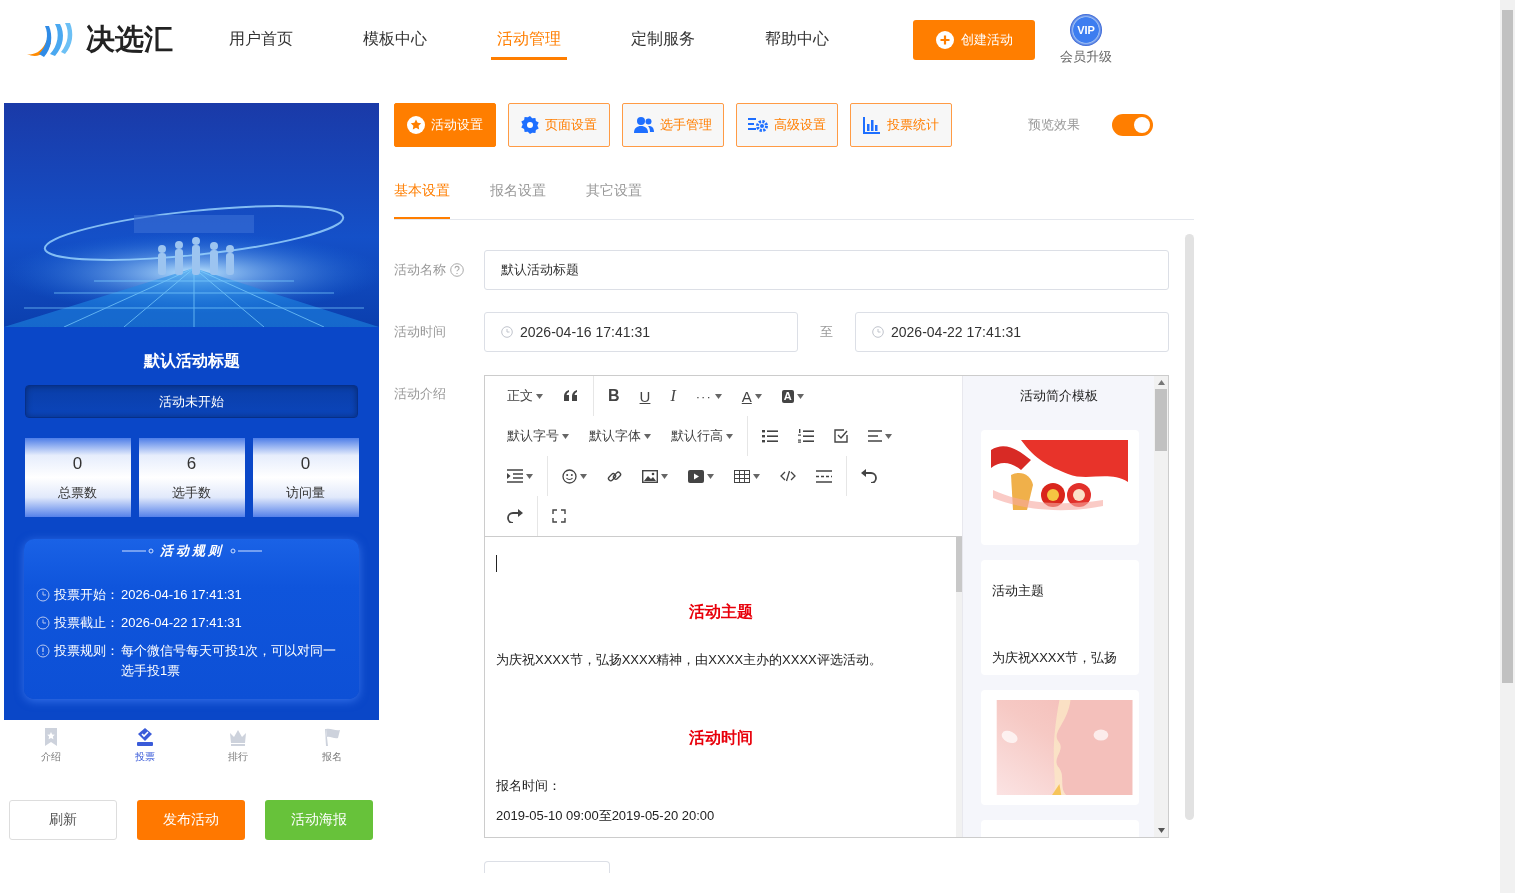 The height and width of the screenshot is (893, 1515). What do you see at coordinates (238, 745) in the screenshot?
I see `tabbar-item: 排行` at bounding box center [238, 745].